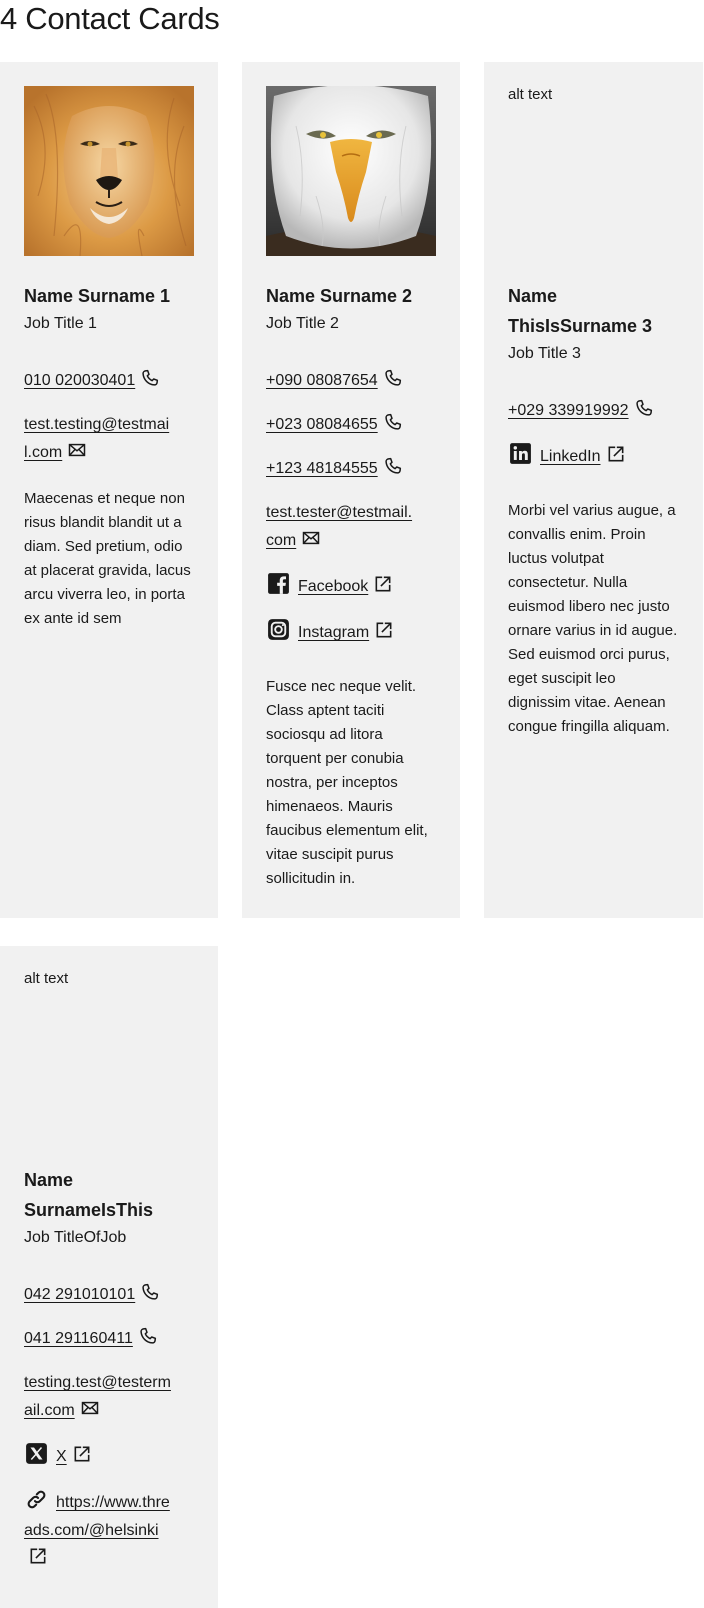  I want to click on phone-link: +090 08087654, so click(322, 380).